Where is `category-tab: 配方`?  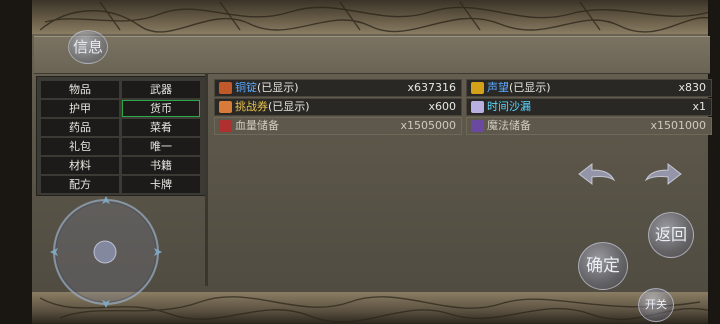
category-tab: 配方 is located at coordinates (80, 184).